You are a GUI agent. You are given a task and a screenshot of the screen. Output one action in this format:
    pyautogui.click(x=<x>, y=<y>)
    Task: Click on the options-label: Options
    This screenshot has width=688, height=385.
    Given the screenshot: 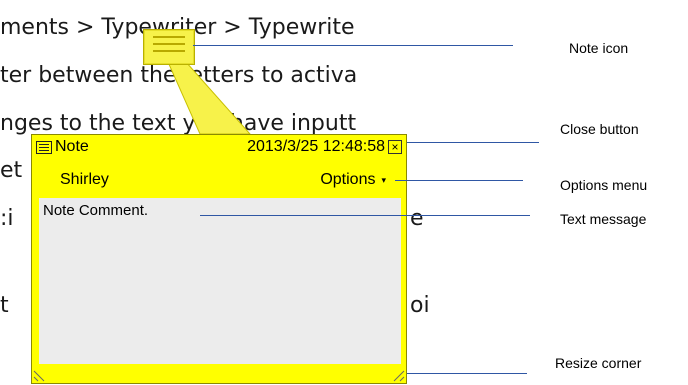 What is the action you would take?
    pyautogui.click(x=348, y=179)
    